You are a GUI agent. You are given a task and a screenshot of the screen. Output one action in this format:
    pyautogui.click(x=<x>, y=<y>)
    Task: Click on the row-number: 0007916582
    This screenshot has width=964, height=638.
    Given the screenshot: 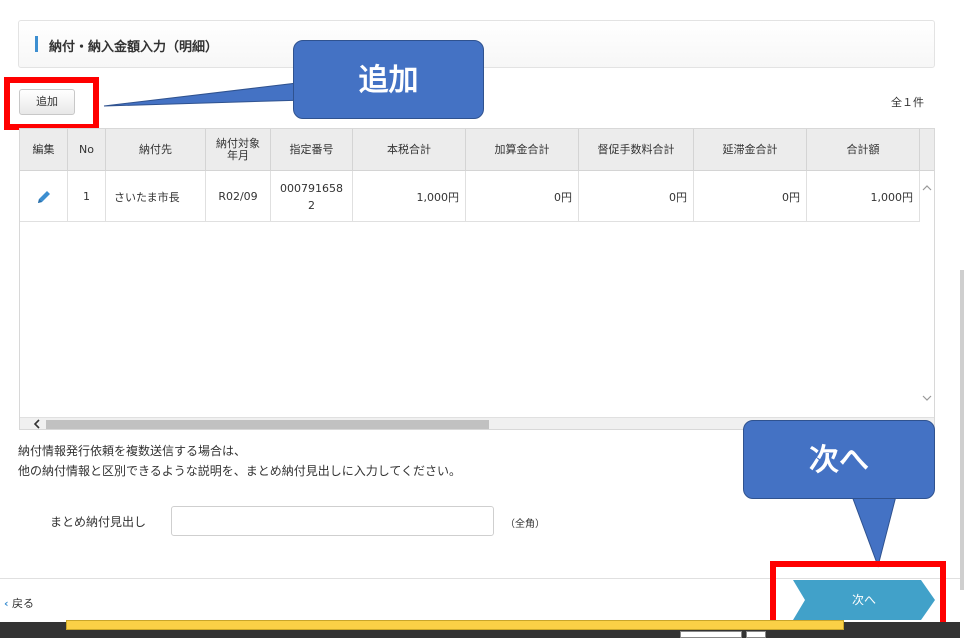 What is the action you would take?
    pyautogui.click(x=312, y=196)
    